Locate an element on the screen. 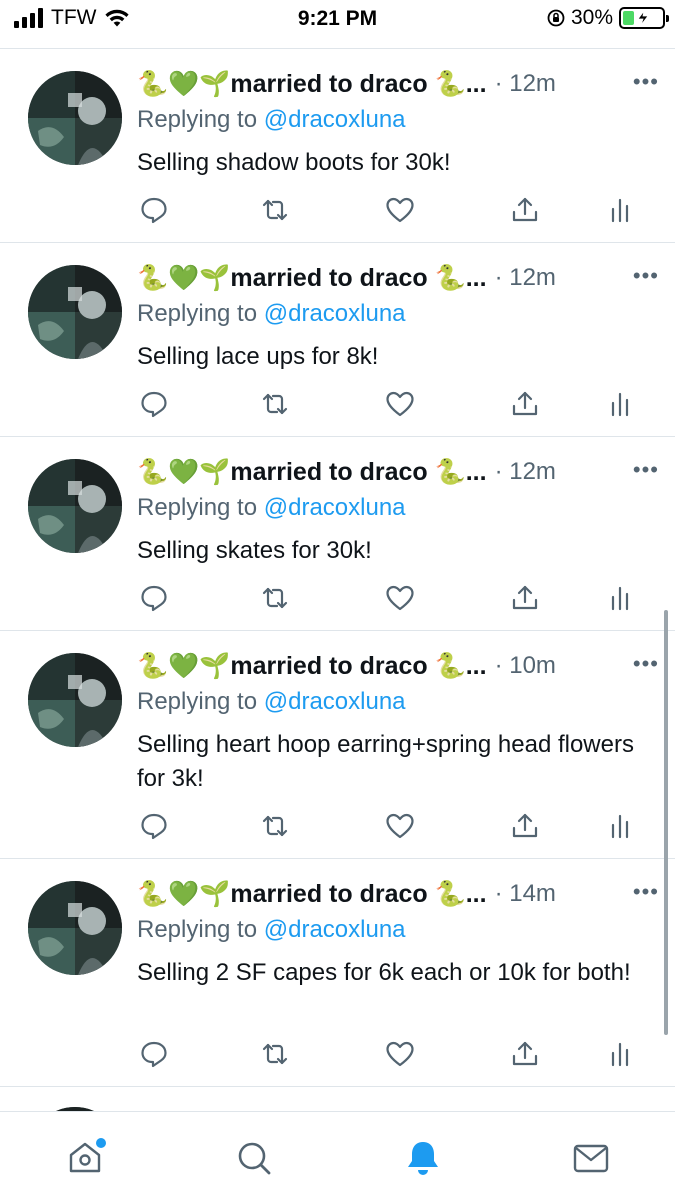 The width and height of the screenshot is (675, 1200). tweet-actions is located at coordinates (387, 826).